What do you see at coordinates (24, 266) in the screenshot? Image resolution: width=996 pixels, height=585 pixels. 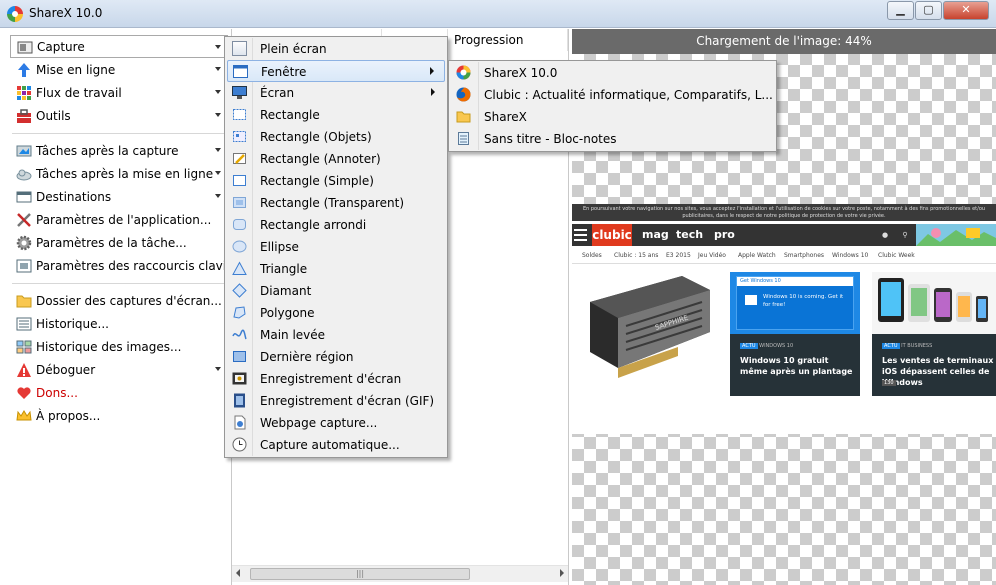 I see `keyboard-shortcut-icon` at bounding box center [24, 266].